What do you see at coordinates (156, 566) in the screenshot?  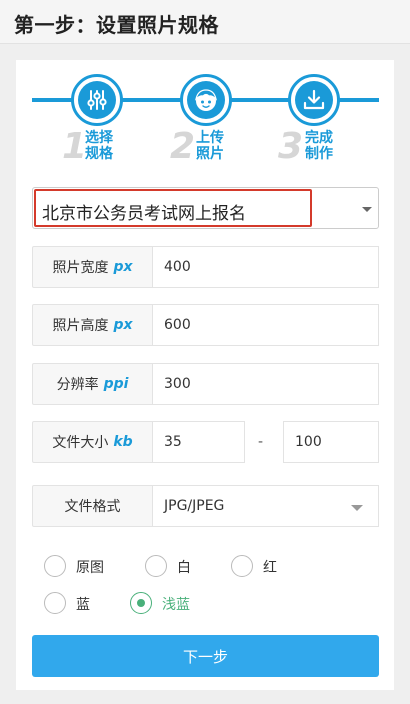 I see `radio-white` at bounding box center [156, 566].